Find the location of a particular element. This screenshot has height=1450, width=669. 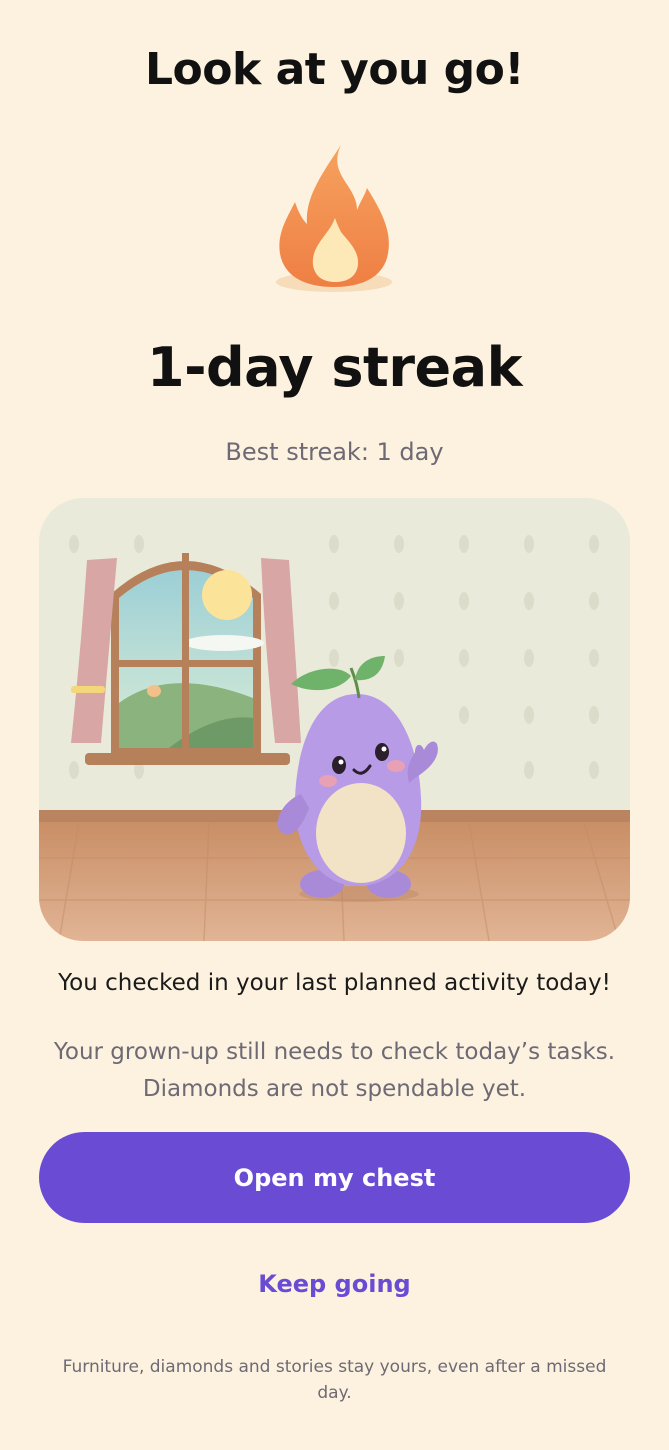

flame-icon is located at coordinates (334, 220).